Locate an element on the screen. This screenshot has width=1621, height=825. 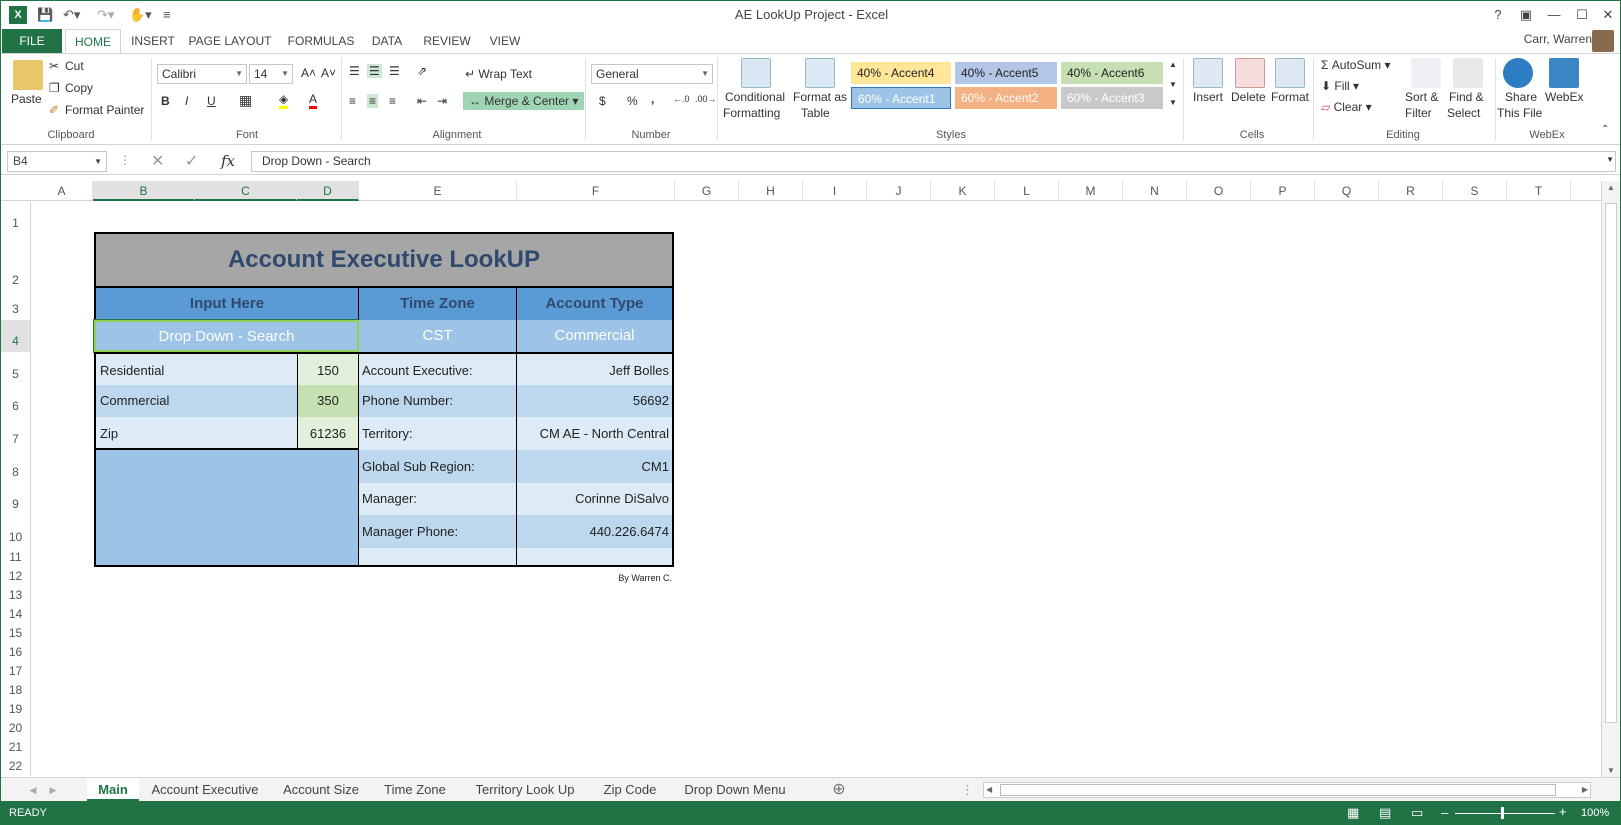
style-accent2: 60% - Accent2 is located at coordinates (1006, 98).